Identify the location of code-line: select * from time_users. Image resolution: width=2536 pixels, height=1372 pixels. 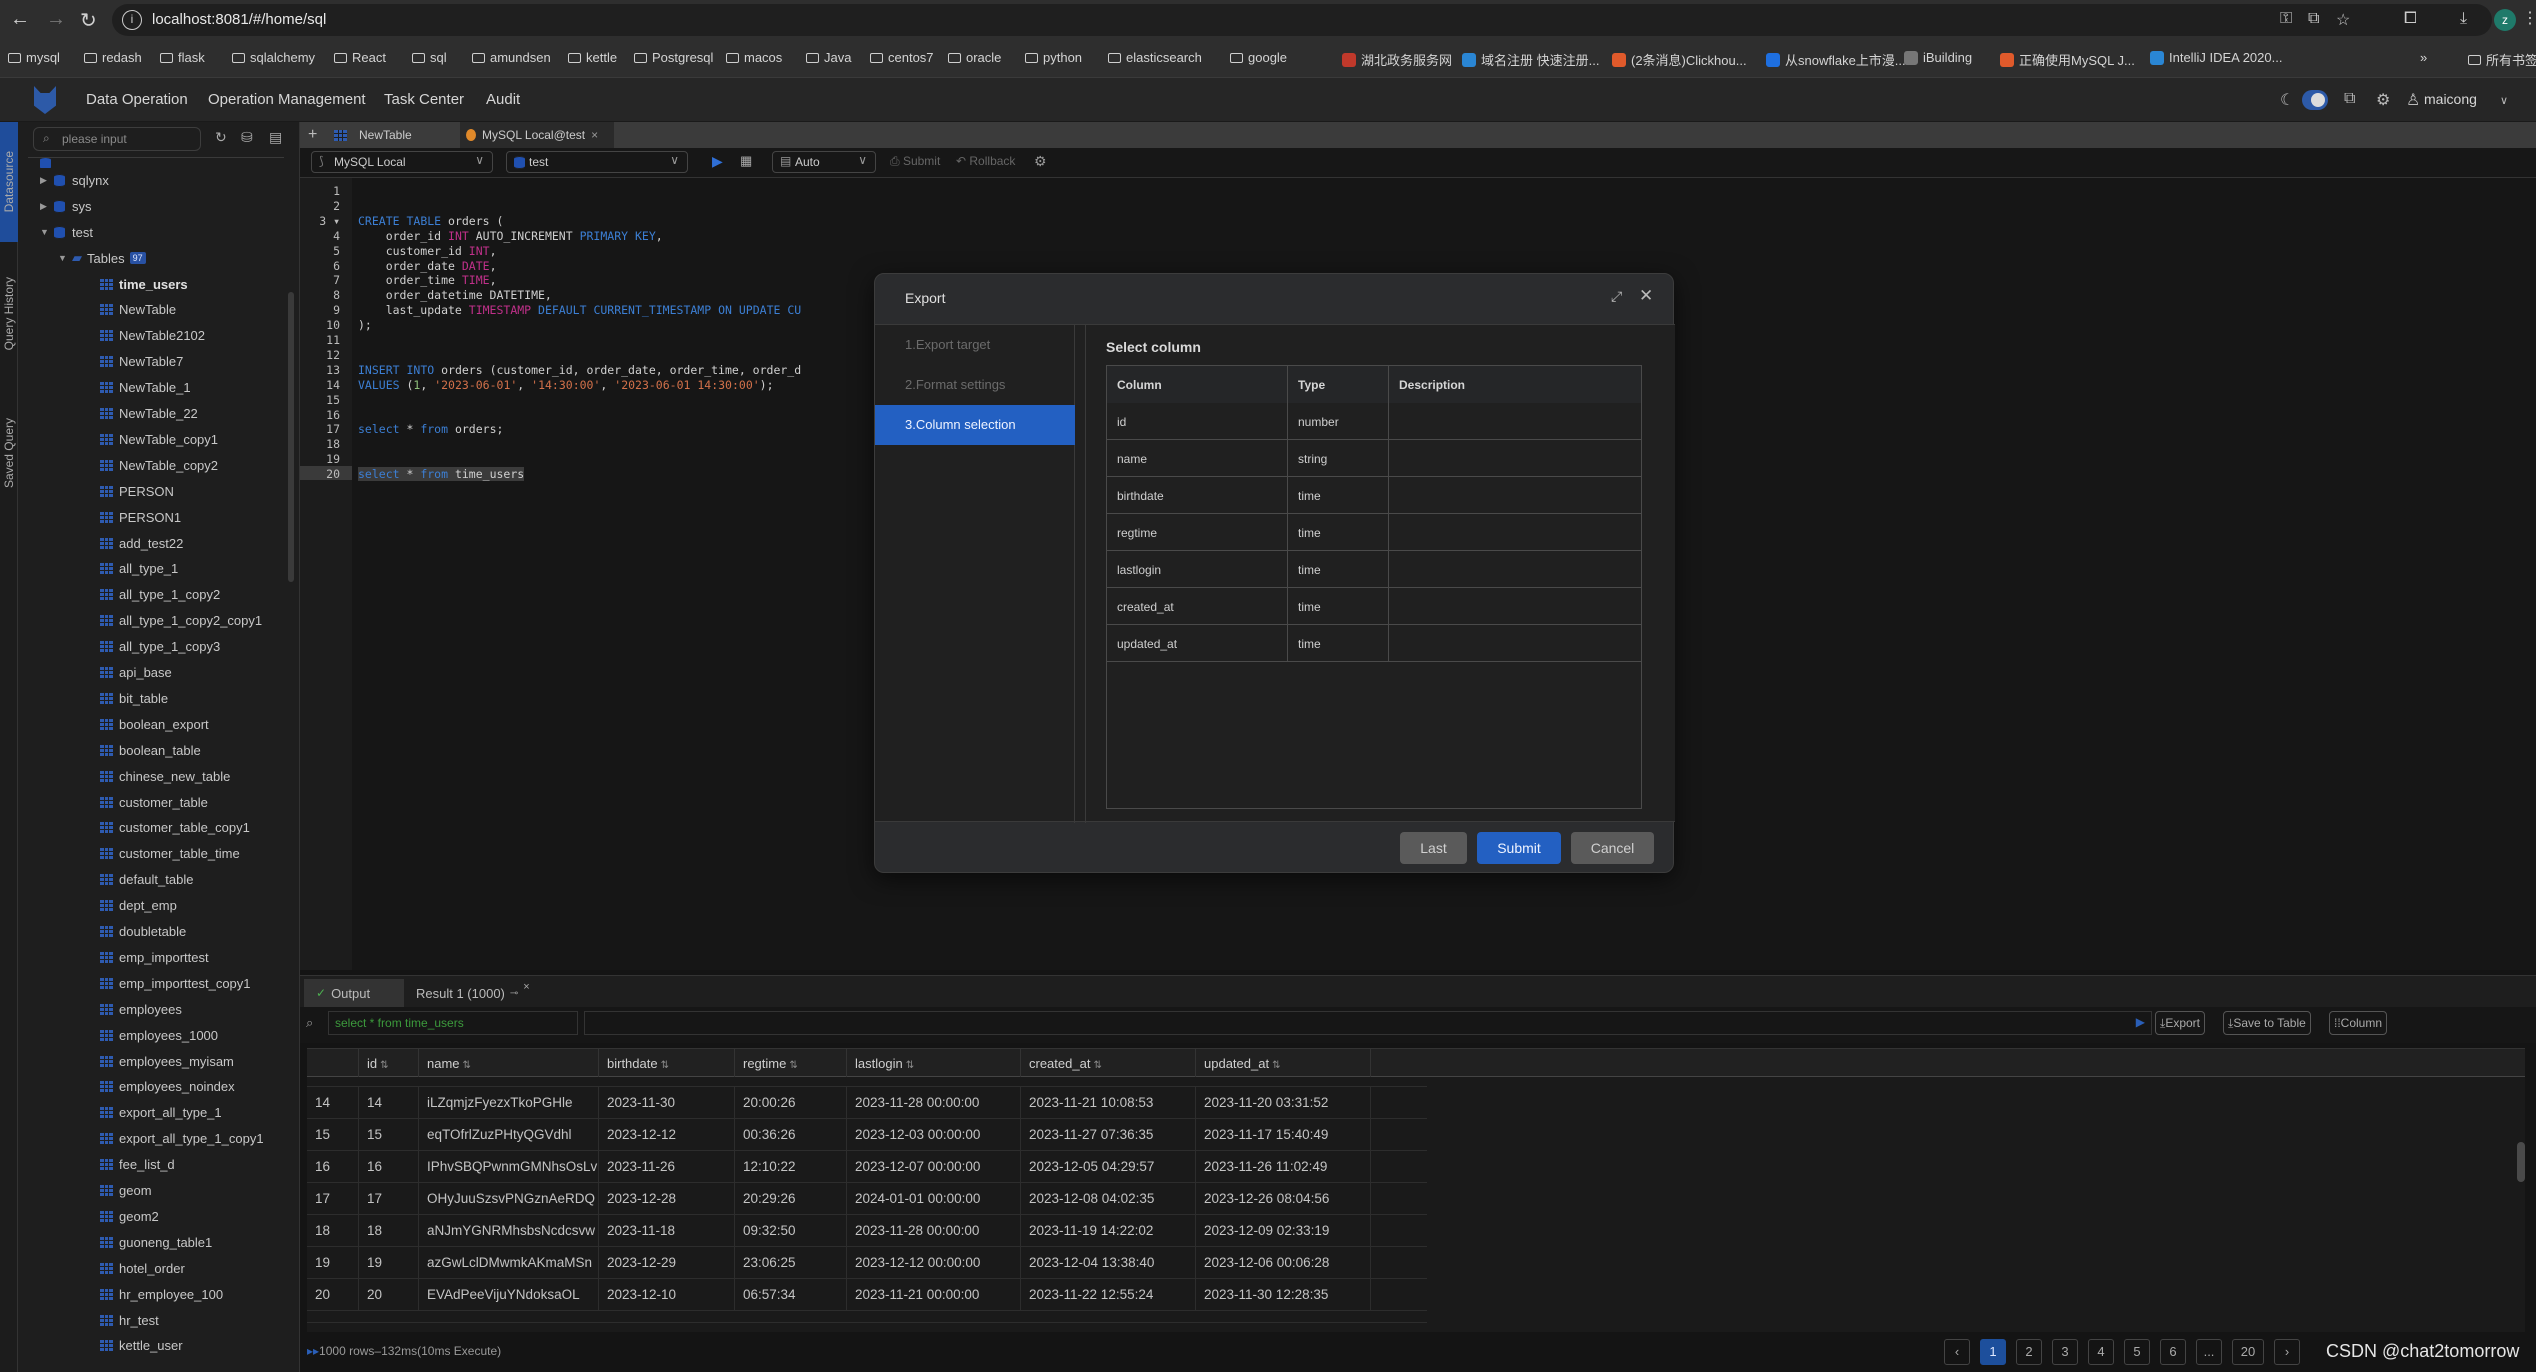
(441, 474).